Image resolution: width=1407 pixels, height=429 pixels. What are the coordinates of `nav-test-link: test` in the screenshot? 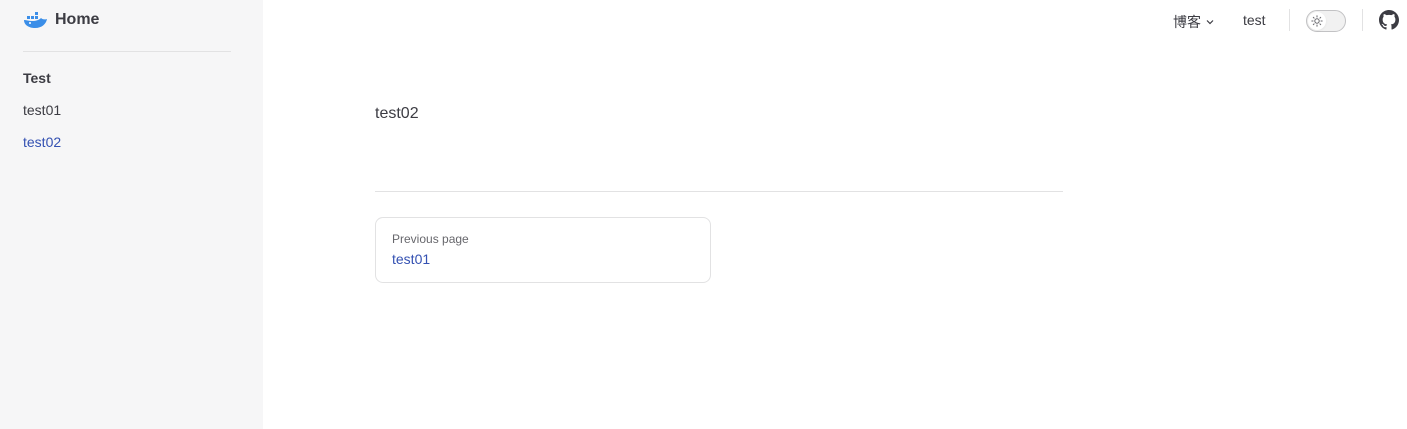 It's located at (1254, 20).